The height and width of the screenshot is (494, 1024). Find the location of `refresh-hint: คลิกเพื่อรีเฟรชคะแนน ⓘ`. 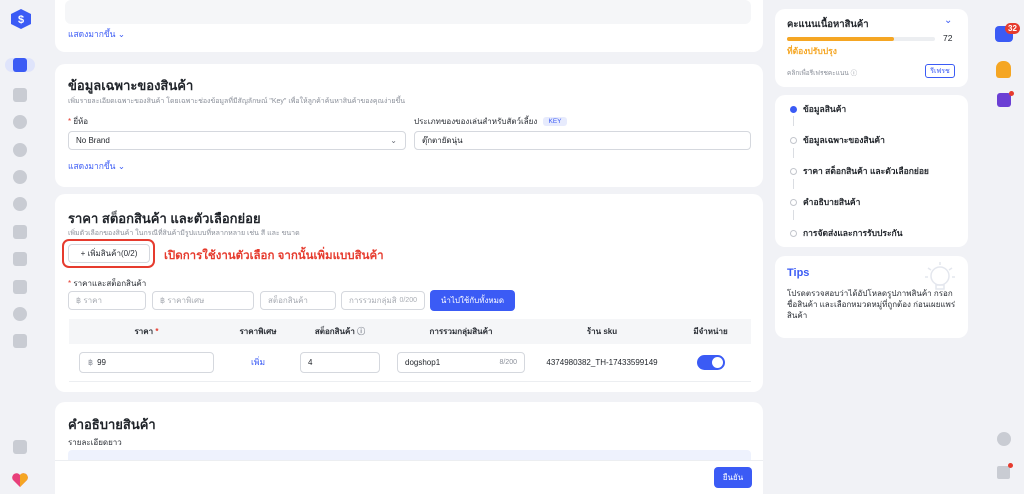

refresh-hint: คลิกเพื่อรีเฟรชคะแนน ⓘ is located at coordinates (822, 73).